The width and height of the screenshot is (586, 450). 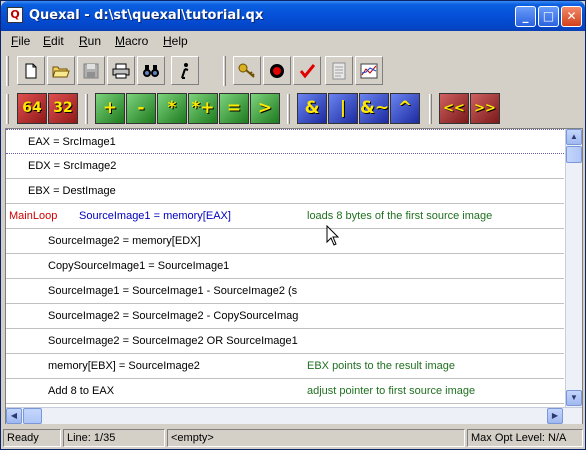 I want to click on window-title: Quexal - d:\st\quexal\tutorial.qx, so click(x=146, y=15).